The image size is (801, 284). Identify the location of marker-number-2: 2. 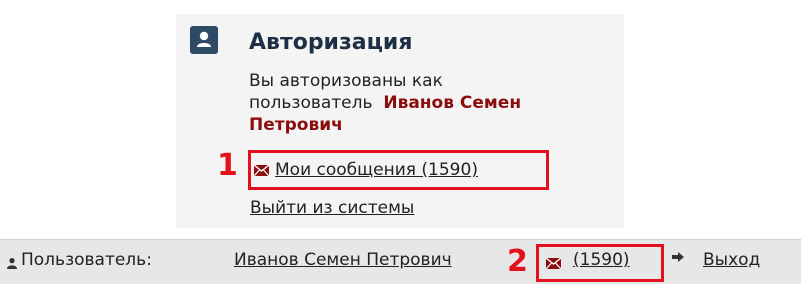
(517, 261).